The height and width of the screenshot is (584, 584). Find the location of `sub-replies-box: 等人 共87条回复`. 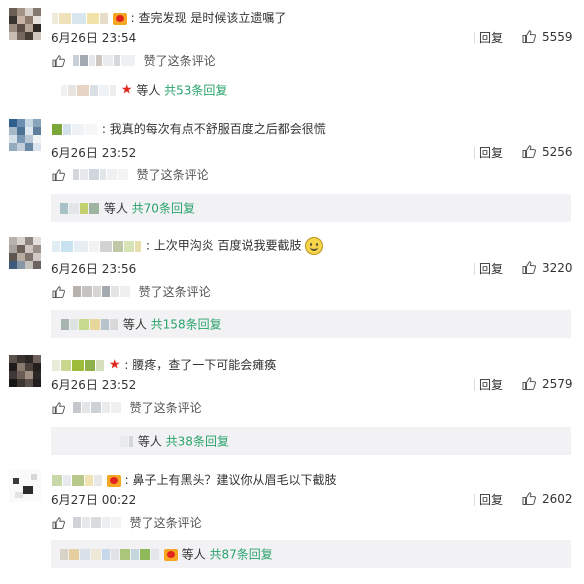

sub-replies-box: 等人 共87条回复 is located at coordinates (311, 554).